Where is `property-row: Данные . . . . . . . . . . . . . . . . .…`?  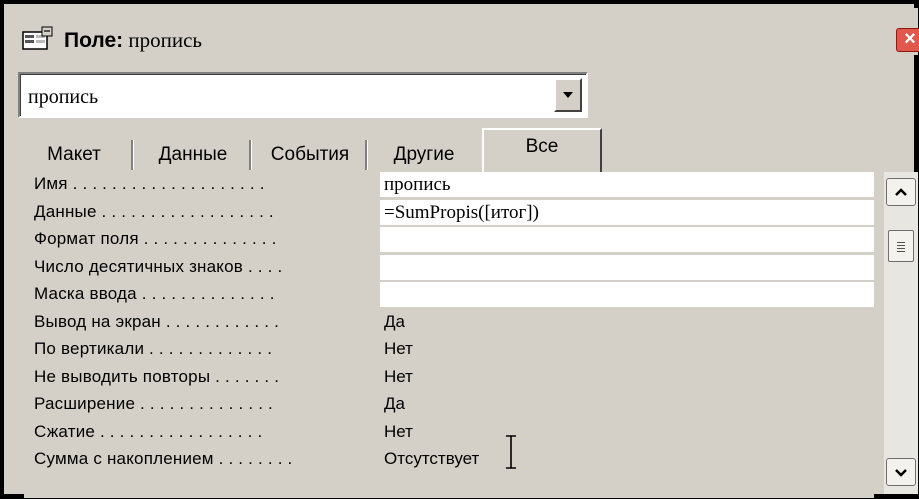
property-row: Данные . . . . . . . . . . . . . . . . .… is located at coordinates (449, 213).